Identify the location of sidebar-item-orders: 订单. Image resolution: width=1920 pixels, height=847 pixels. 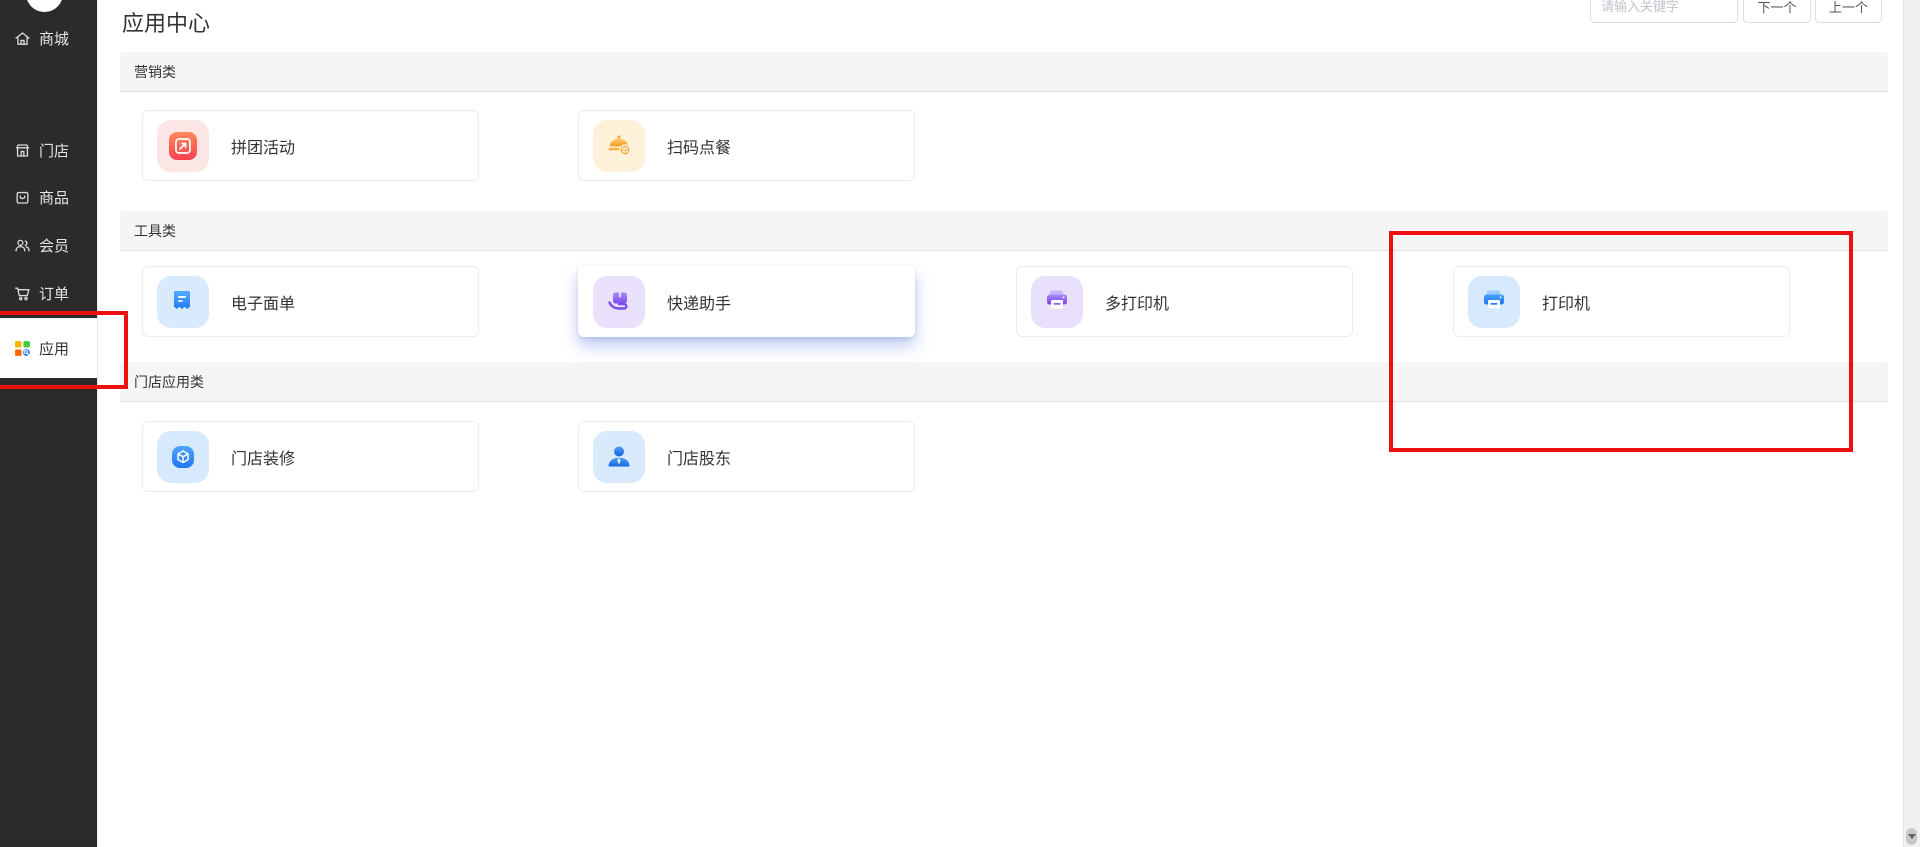
(48, 293).